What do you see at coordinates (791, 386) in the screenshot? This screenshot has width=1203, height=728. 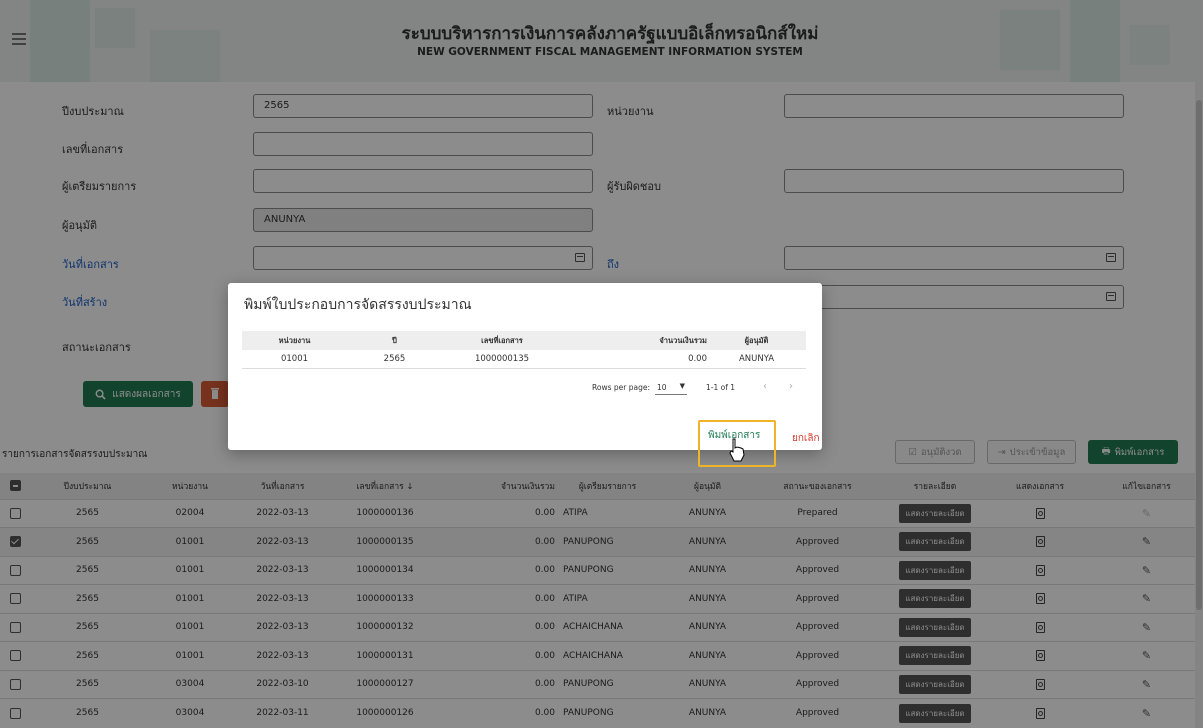 I see `next-page-icon: ›` at bounding box center [791, 386].